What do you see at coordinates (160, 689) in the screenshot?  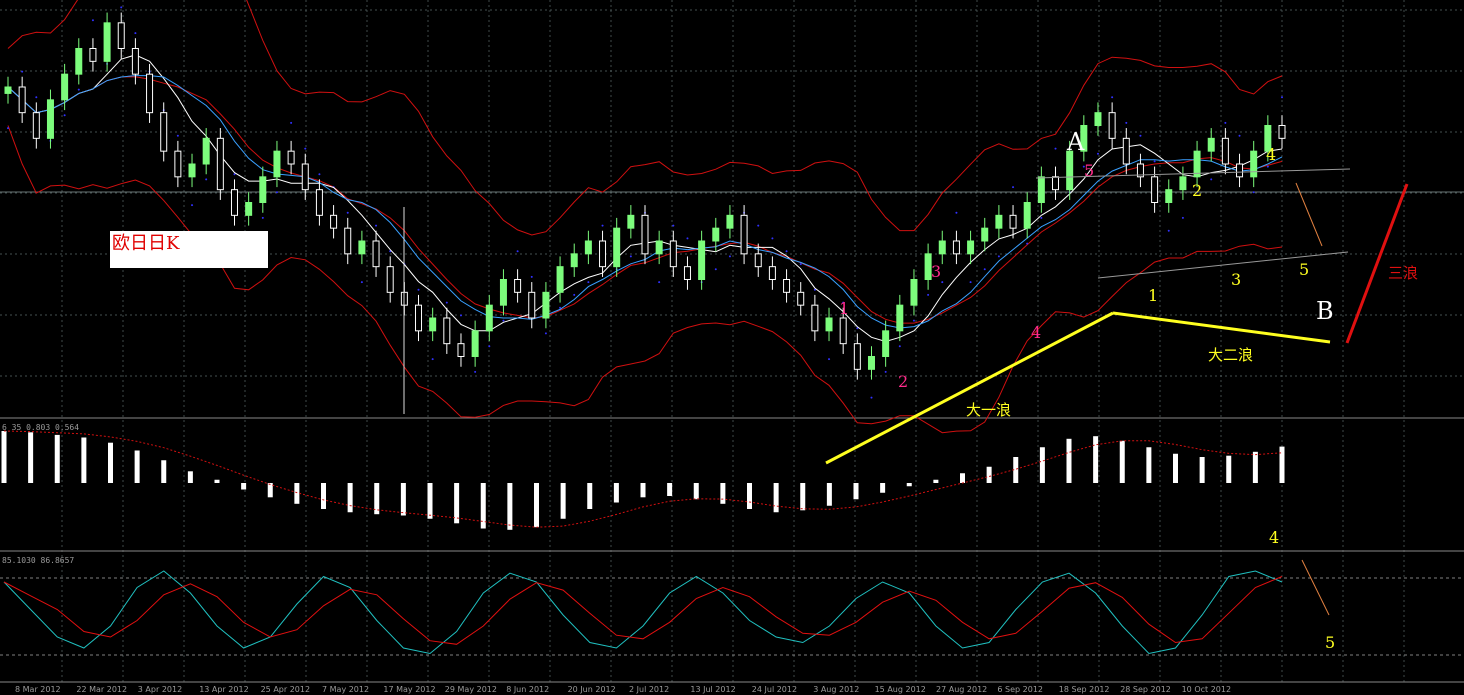 I see `x-tick-label: 3 Apr 2012` at bounding box center [160, 689].